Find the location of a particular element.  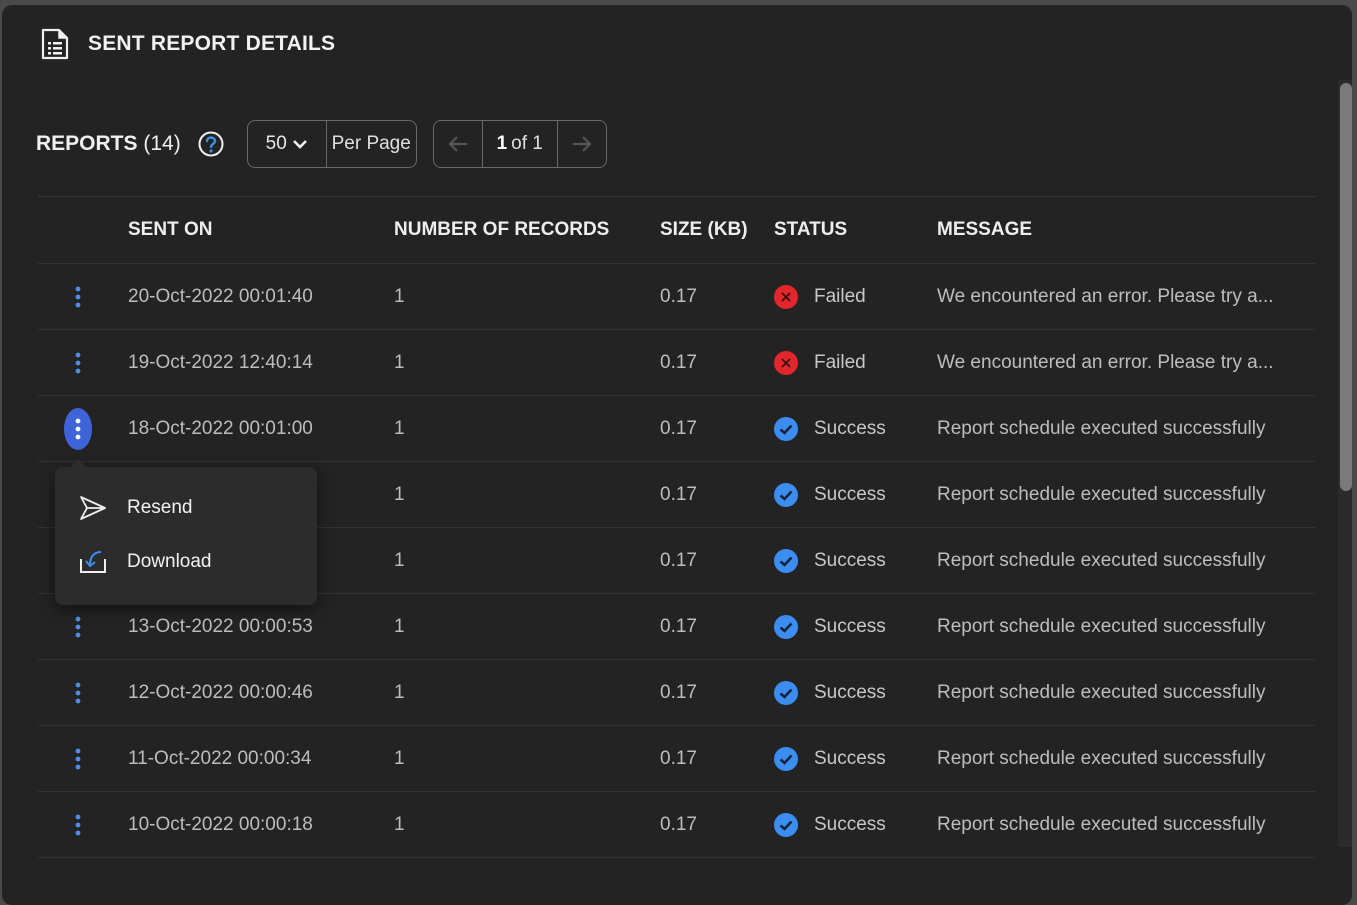

arrow-right-icon is located at coordinates (582, 144).